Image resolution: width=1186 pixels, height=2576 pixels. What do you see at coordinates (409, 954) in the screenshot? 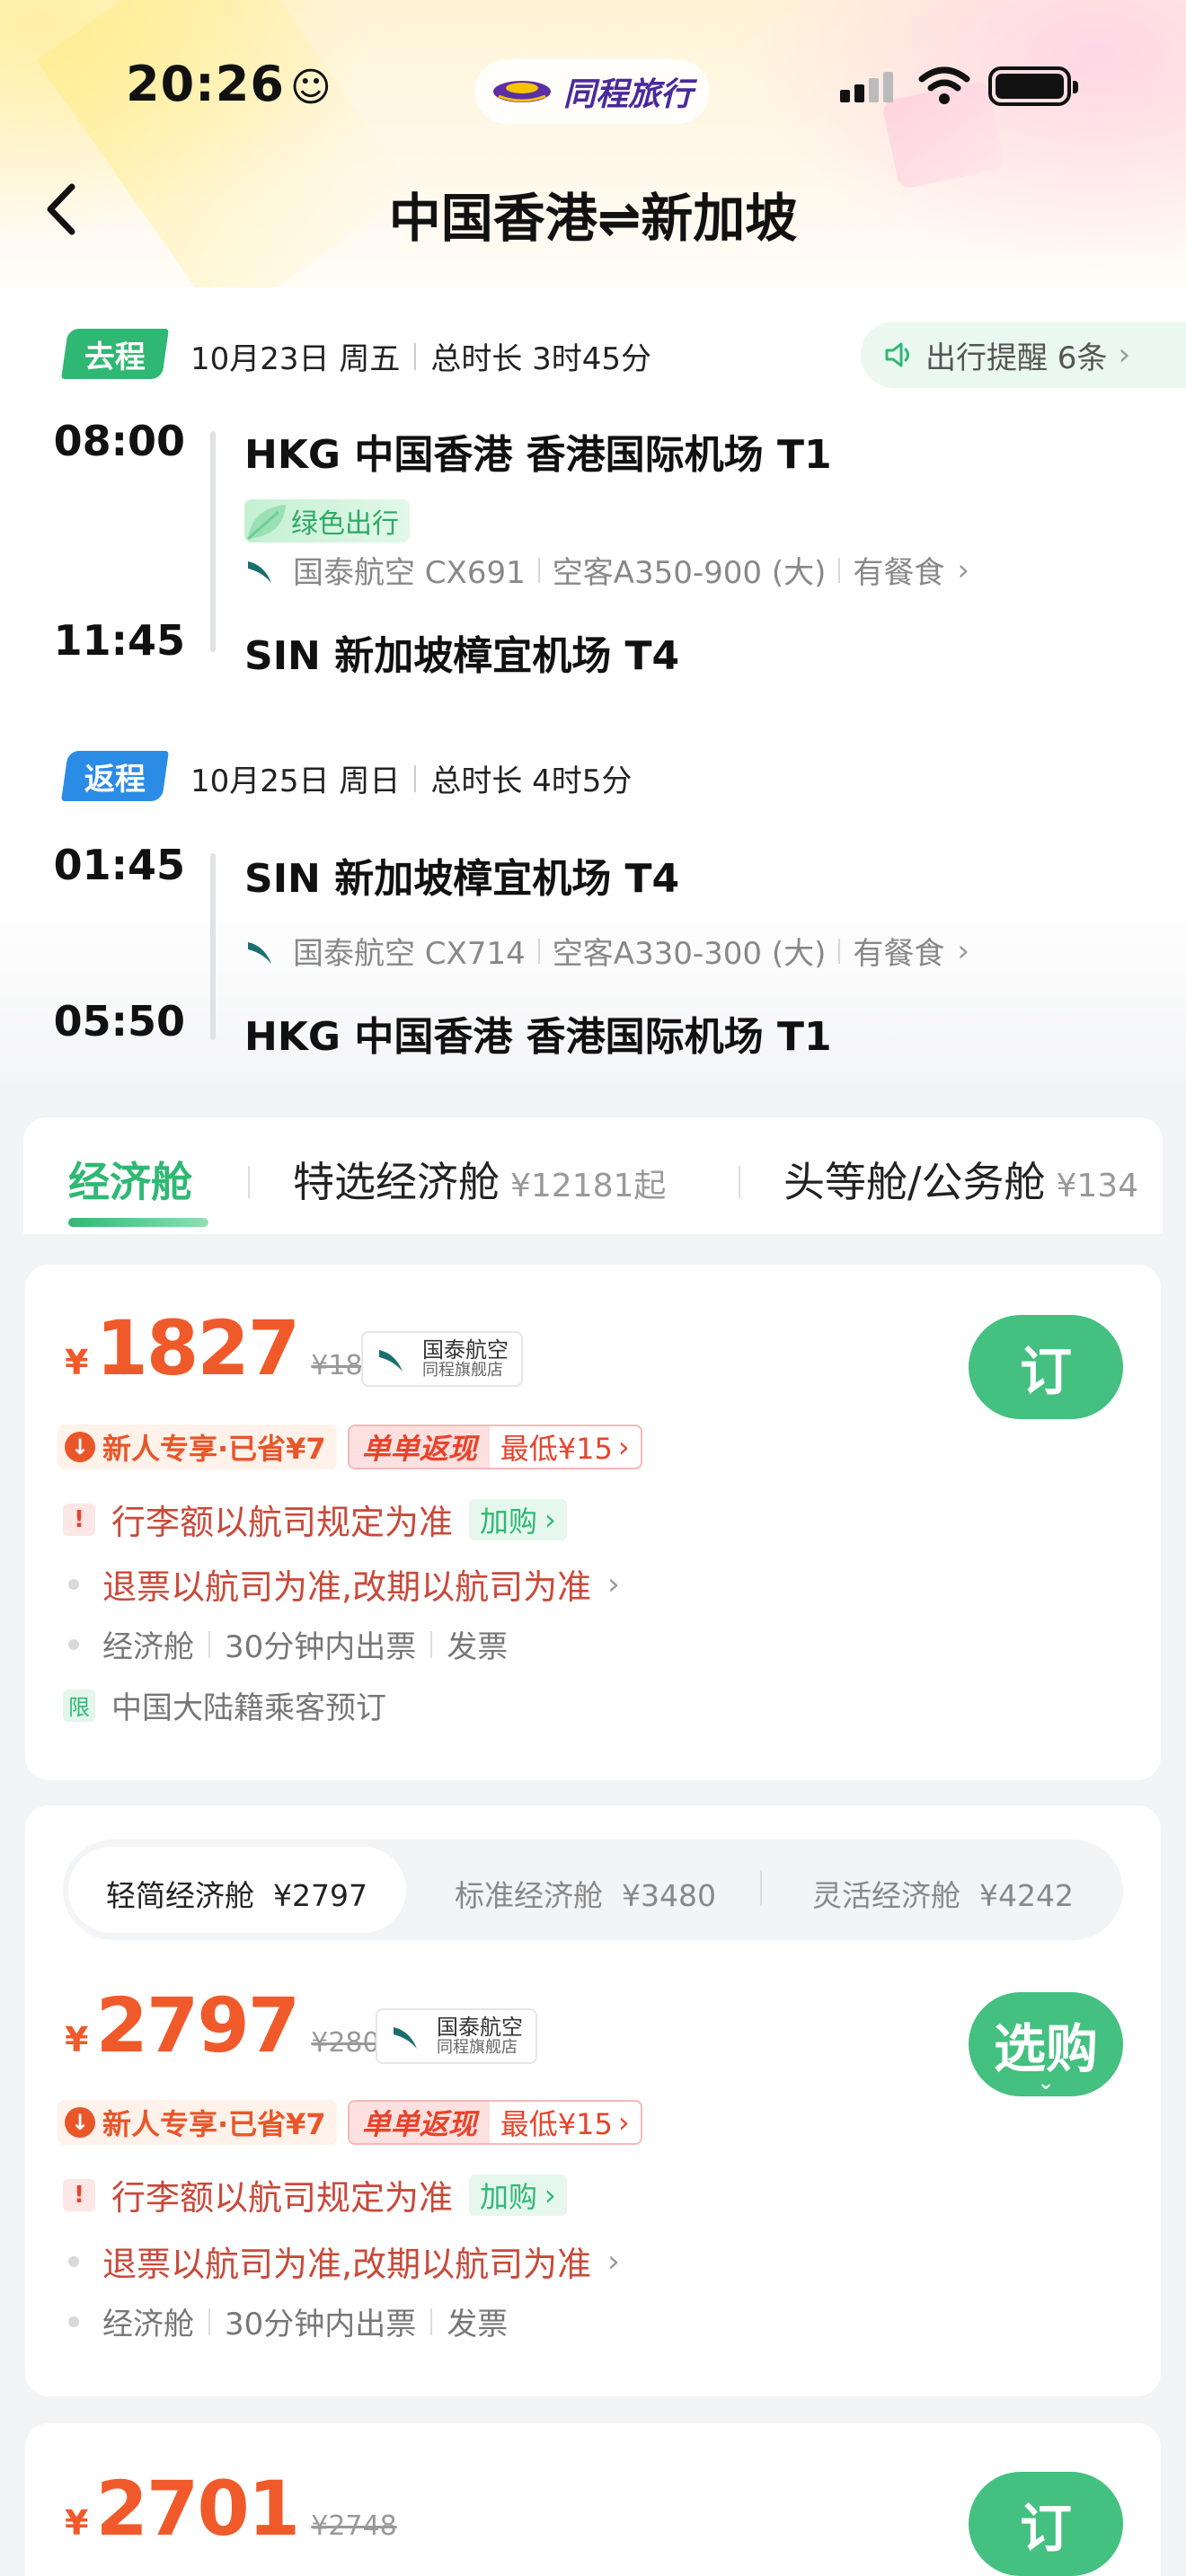
I see `return-airline: 国泰航空 CX714` at bounding box center [409, 954].